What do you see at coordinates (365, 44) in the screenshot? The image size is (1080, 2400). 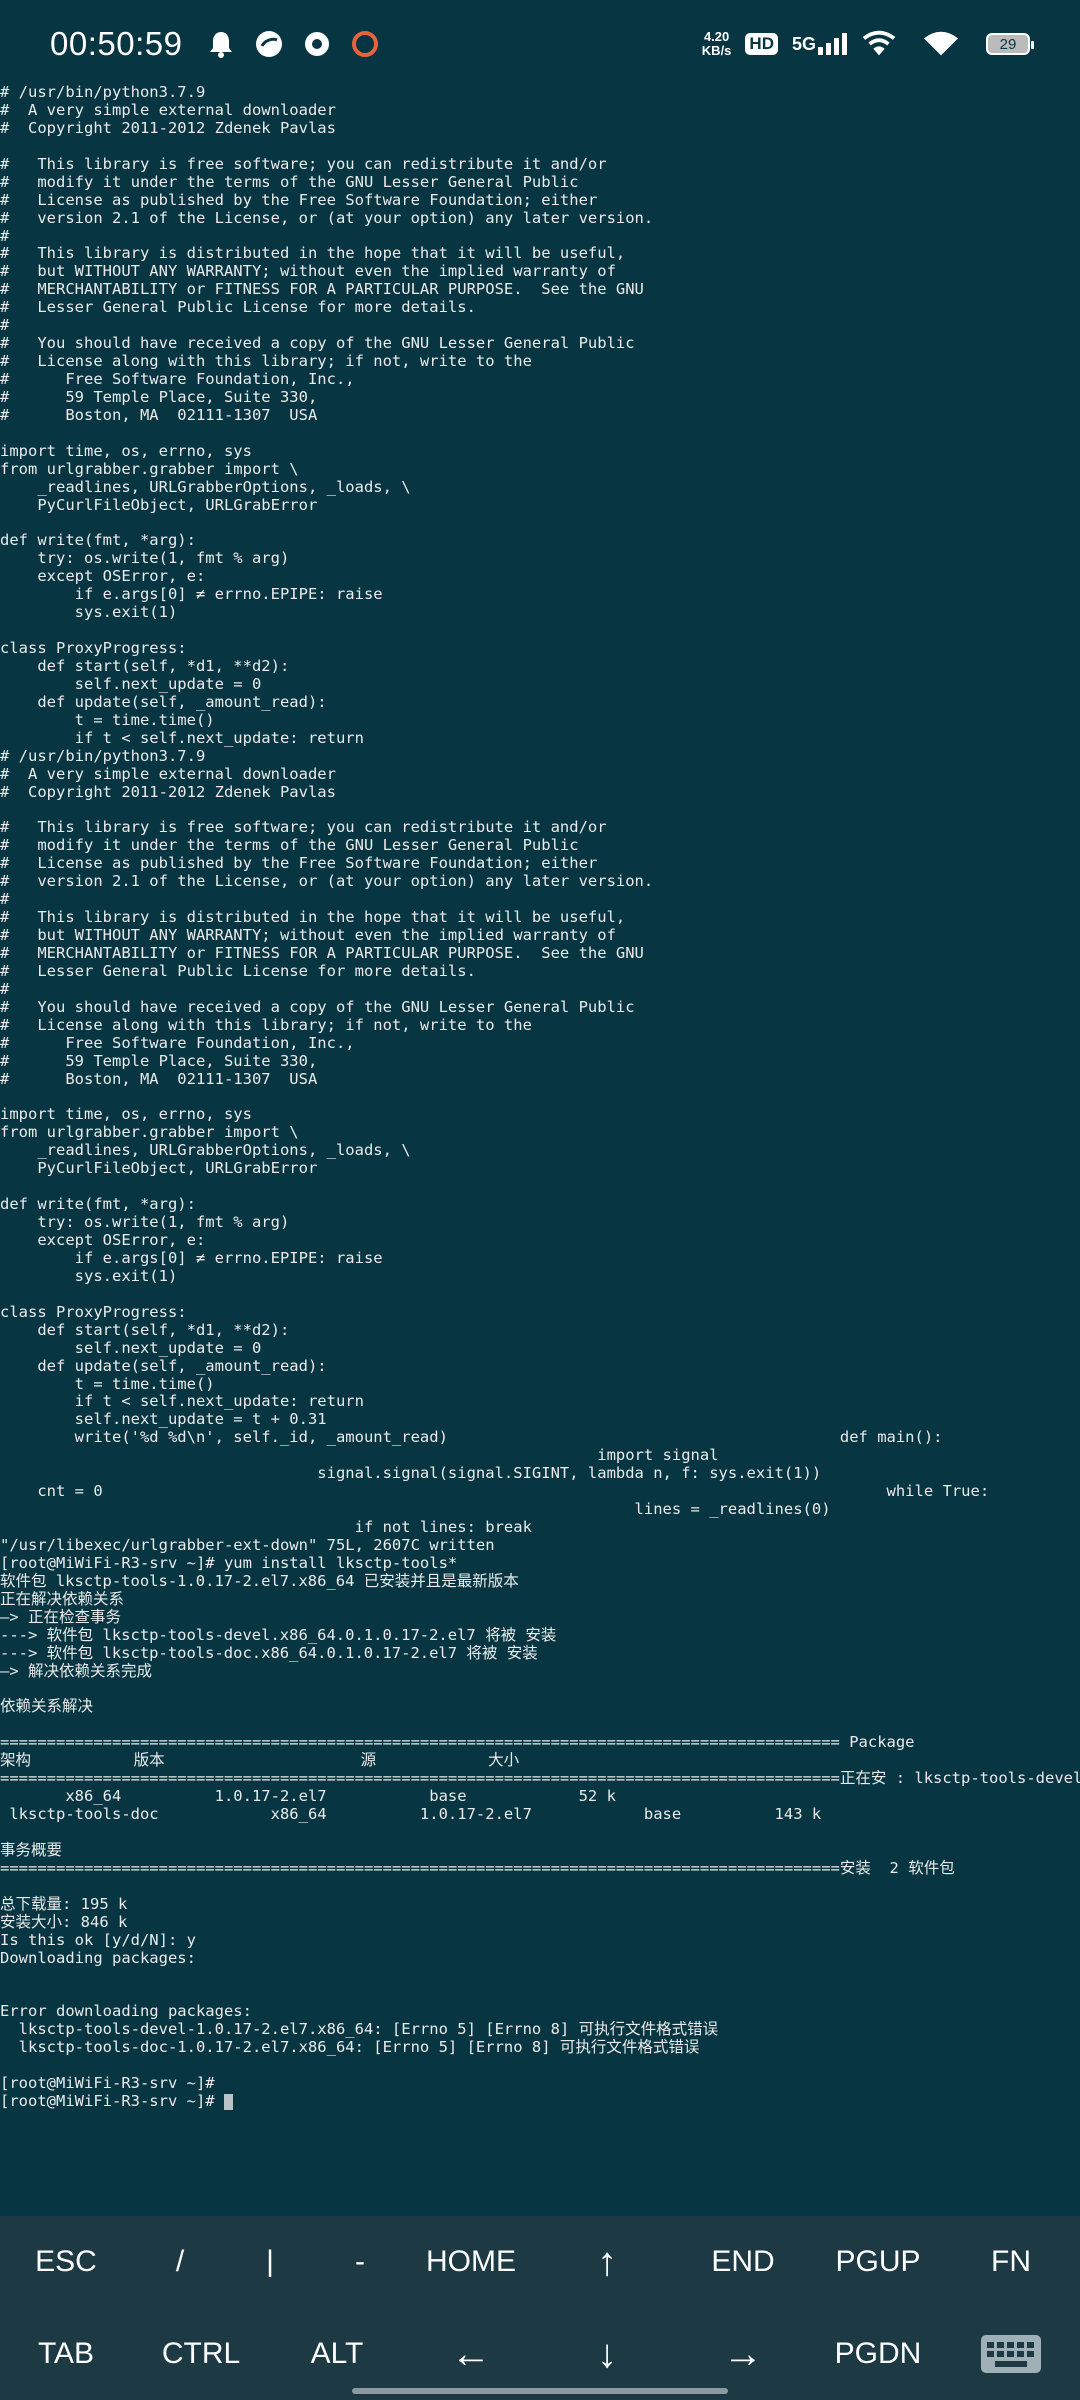 I see `record-icon` at bounding box center [365, 44].